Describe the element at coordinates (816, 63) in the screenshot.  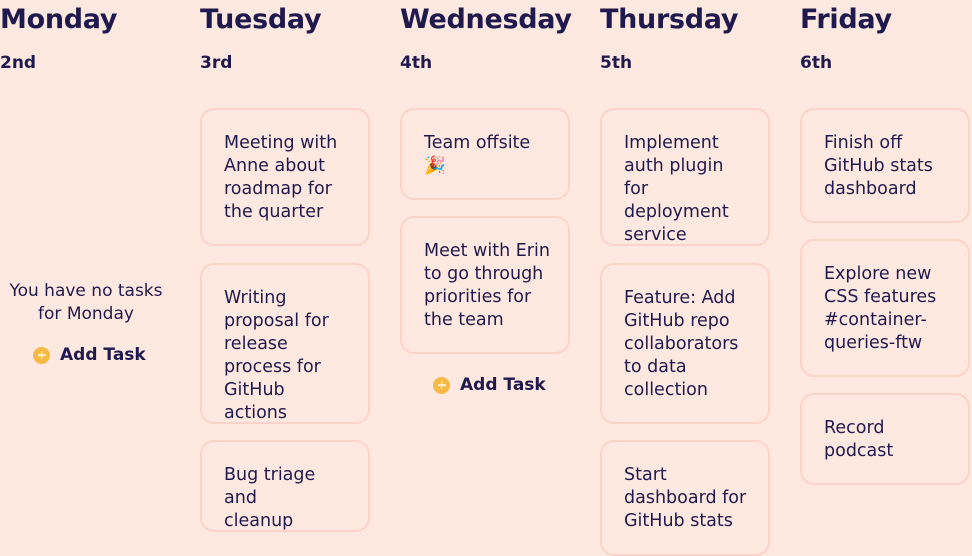
I see `day-date: 6th` at that location.